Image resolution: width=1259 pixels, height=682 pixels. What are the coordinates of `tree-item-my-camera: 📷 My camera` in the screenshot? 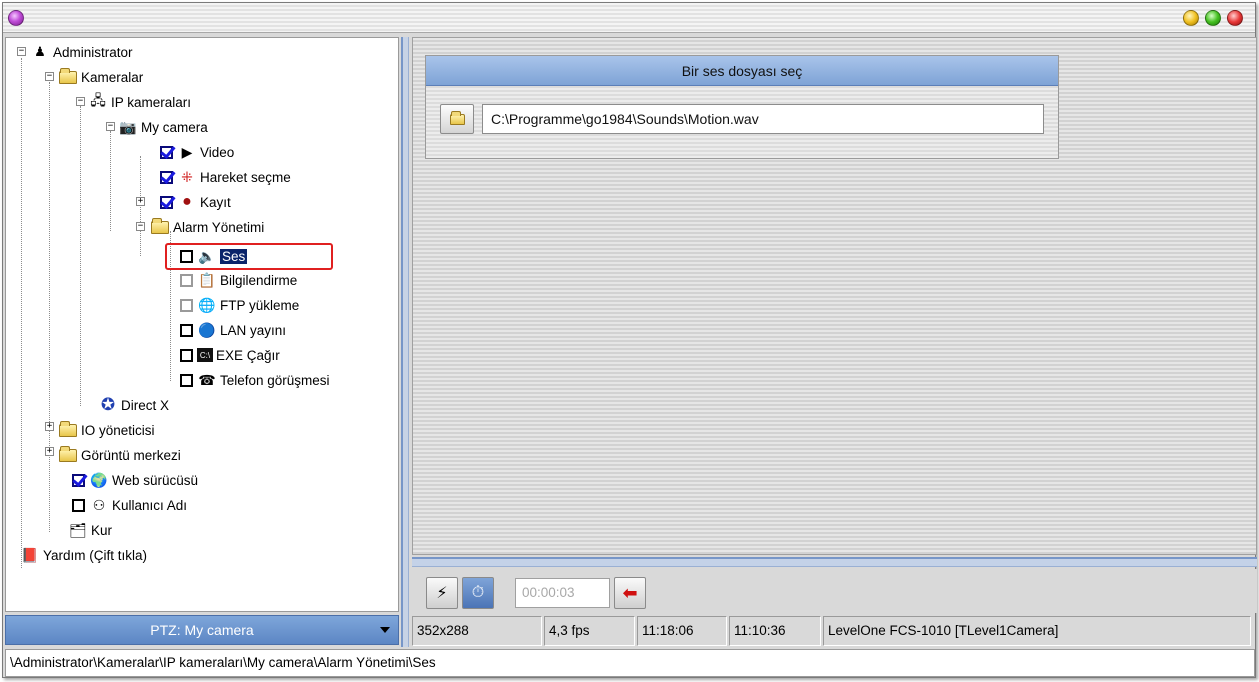 It's located at (163, 127).